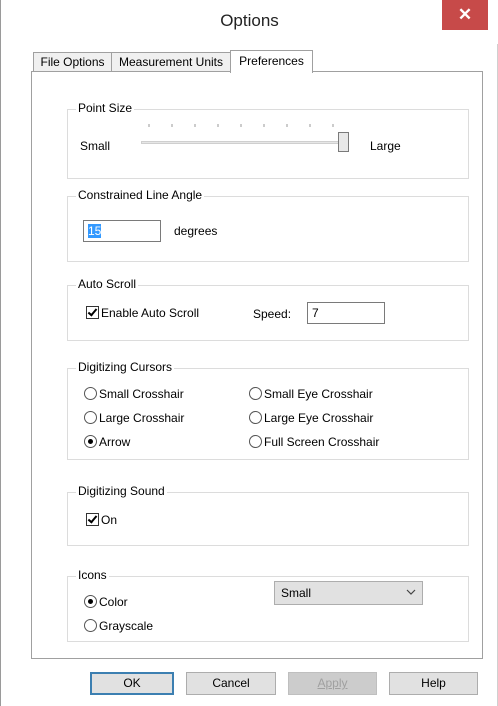  What do you see at coordinates (343, 142) in the screenshot?
I see `slider-thumb` at bounding box center [343, 142].